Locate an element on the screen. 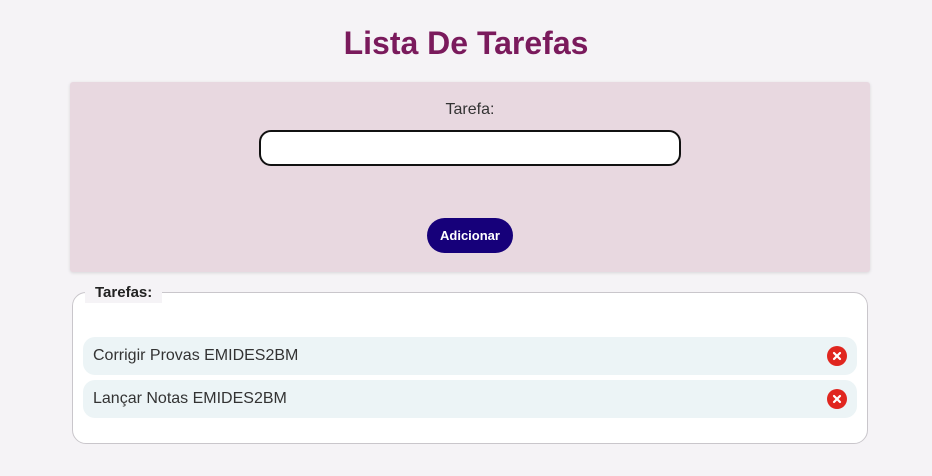  page-title: Lista De Tarefas is located at coordinates (466, 43).